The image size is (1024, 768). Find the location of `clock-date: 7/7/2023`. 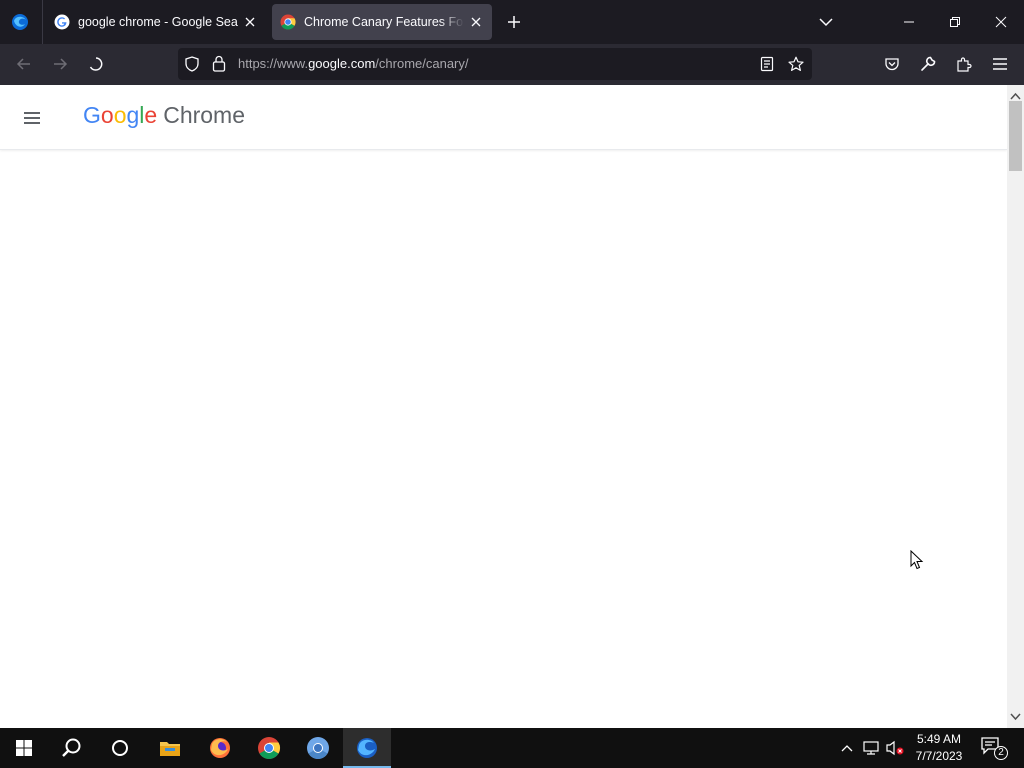

clock-date: 7/7/2023 is located at coordinates (939, 756).